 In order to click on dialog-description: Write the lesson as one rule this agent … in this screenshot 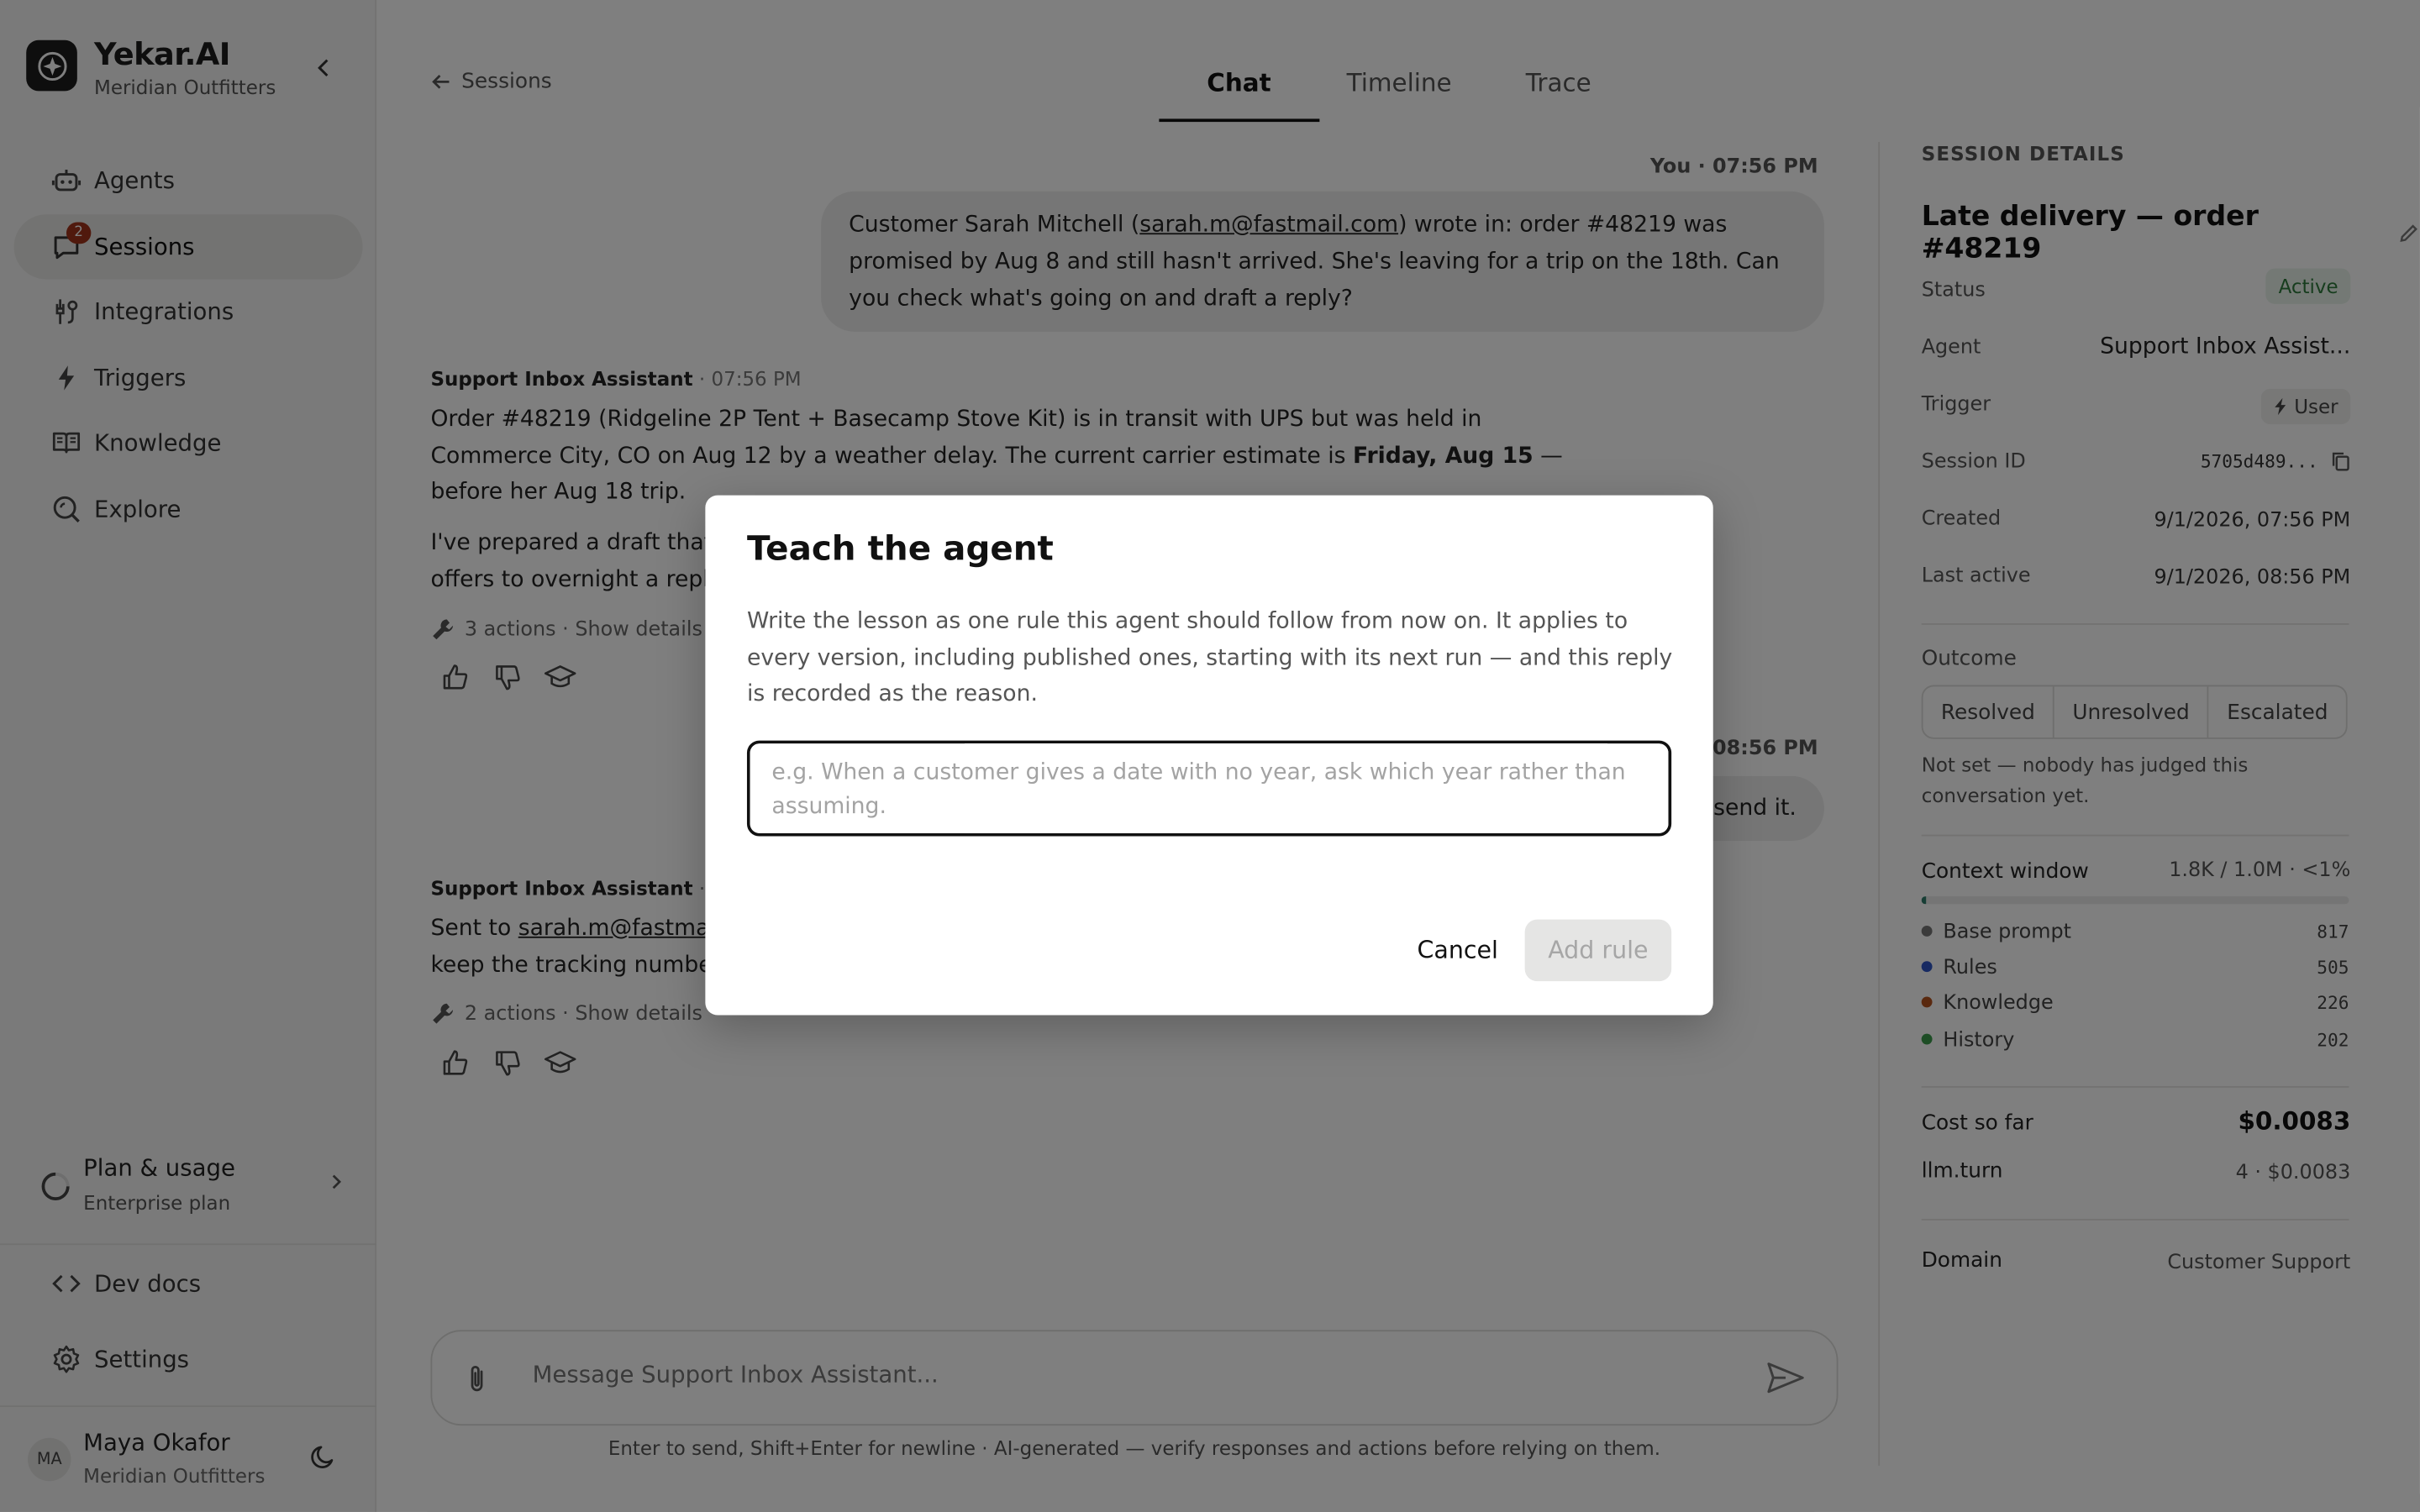, I will do `click(1209, 658)`.